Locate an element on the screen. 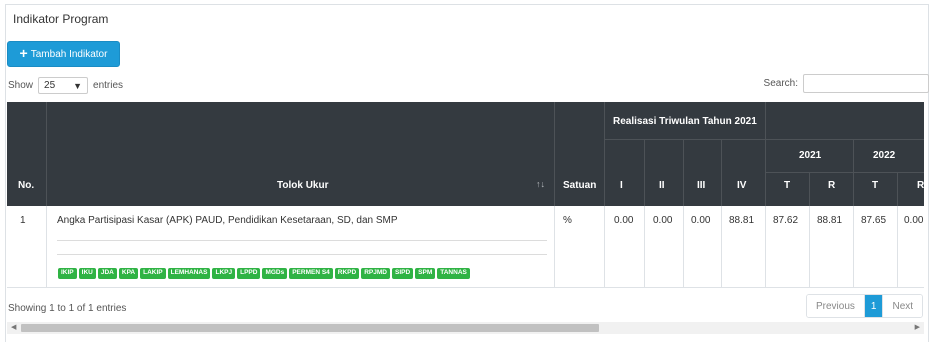 The width and height of the screenshot is (929, 342). page-1-button: 1 is located at coordinates (873, 306).